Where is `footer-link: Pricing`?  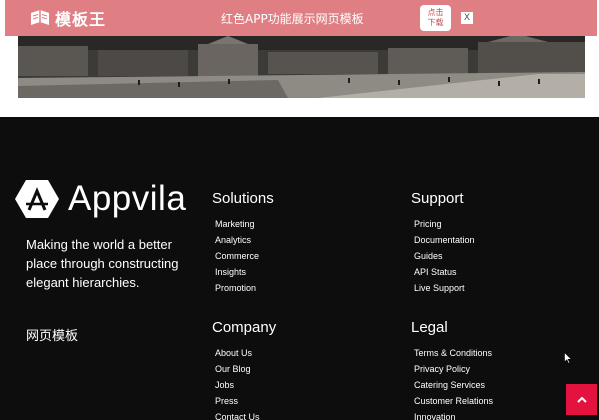
footer-link: Pricing is located at coordinates (444, 224).